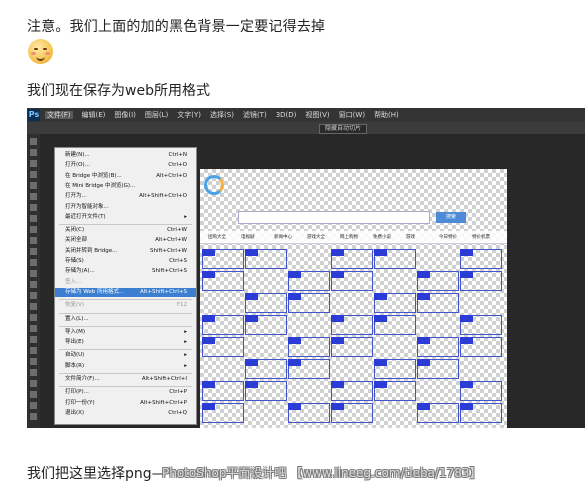 The height and width of the screenshot is (490, 585). What do you see at coordinates (125, 196) in the screenshot?
I see `file-menu-item: 打开为... Alt+Shift+Ctrl+O` at bounding box center [125, 196].